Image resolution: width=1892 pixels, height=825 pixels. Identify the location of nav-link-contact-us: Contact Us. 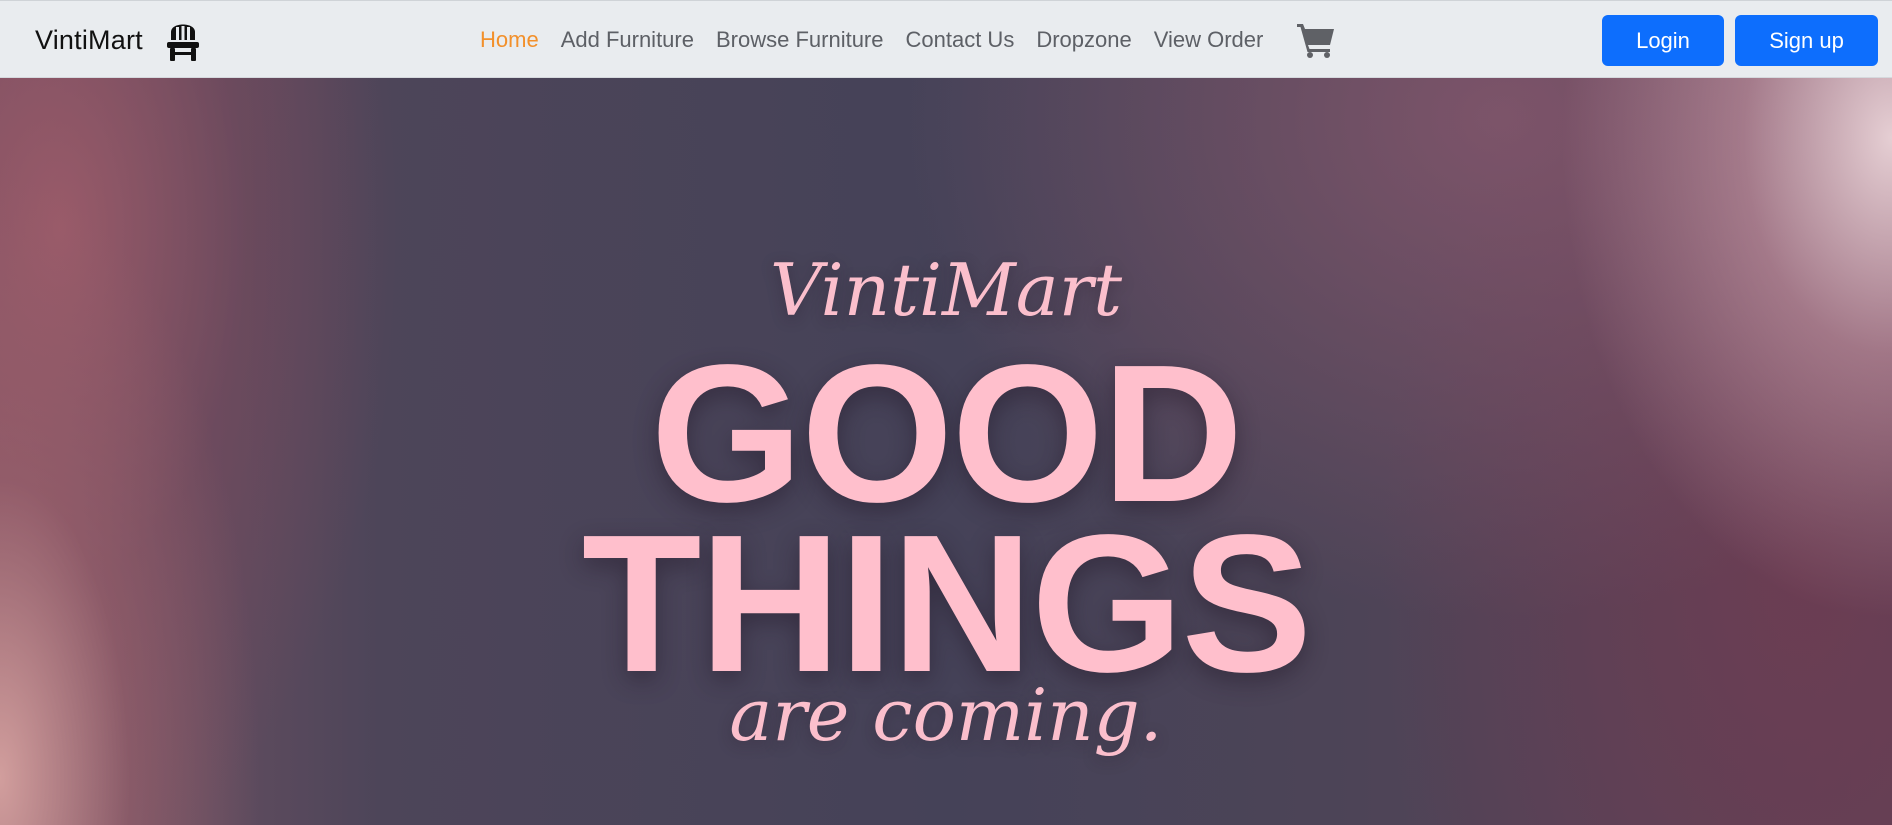
(960, 40).